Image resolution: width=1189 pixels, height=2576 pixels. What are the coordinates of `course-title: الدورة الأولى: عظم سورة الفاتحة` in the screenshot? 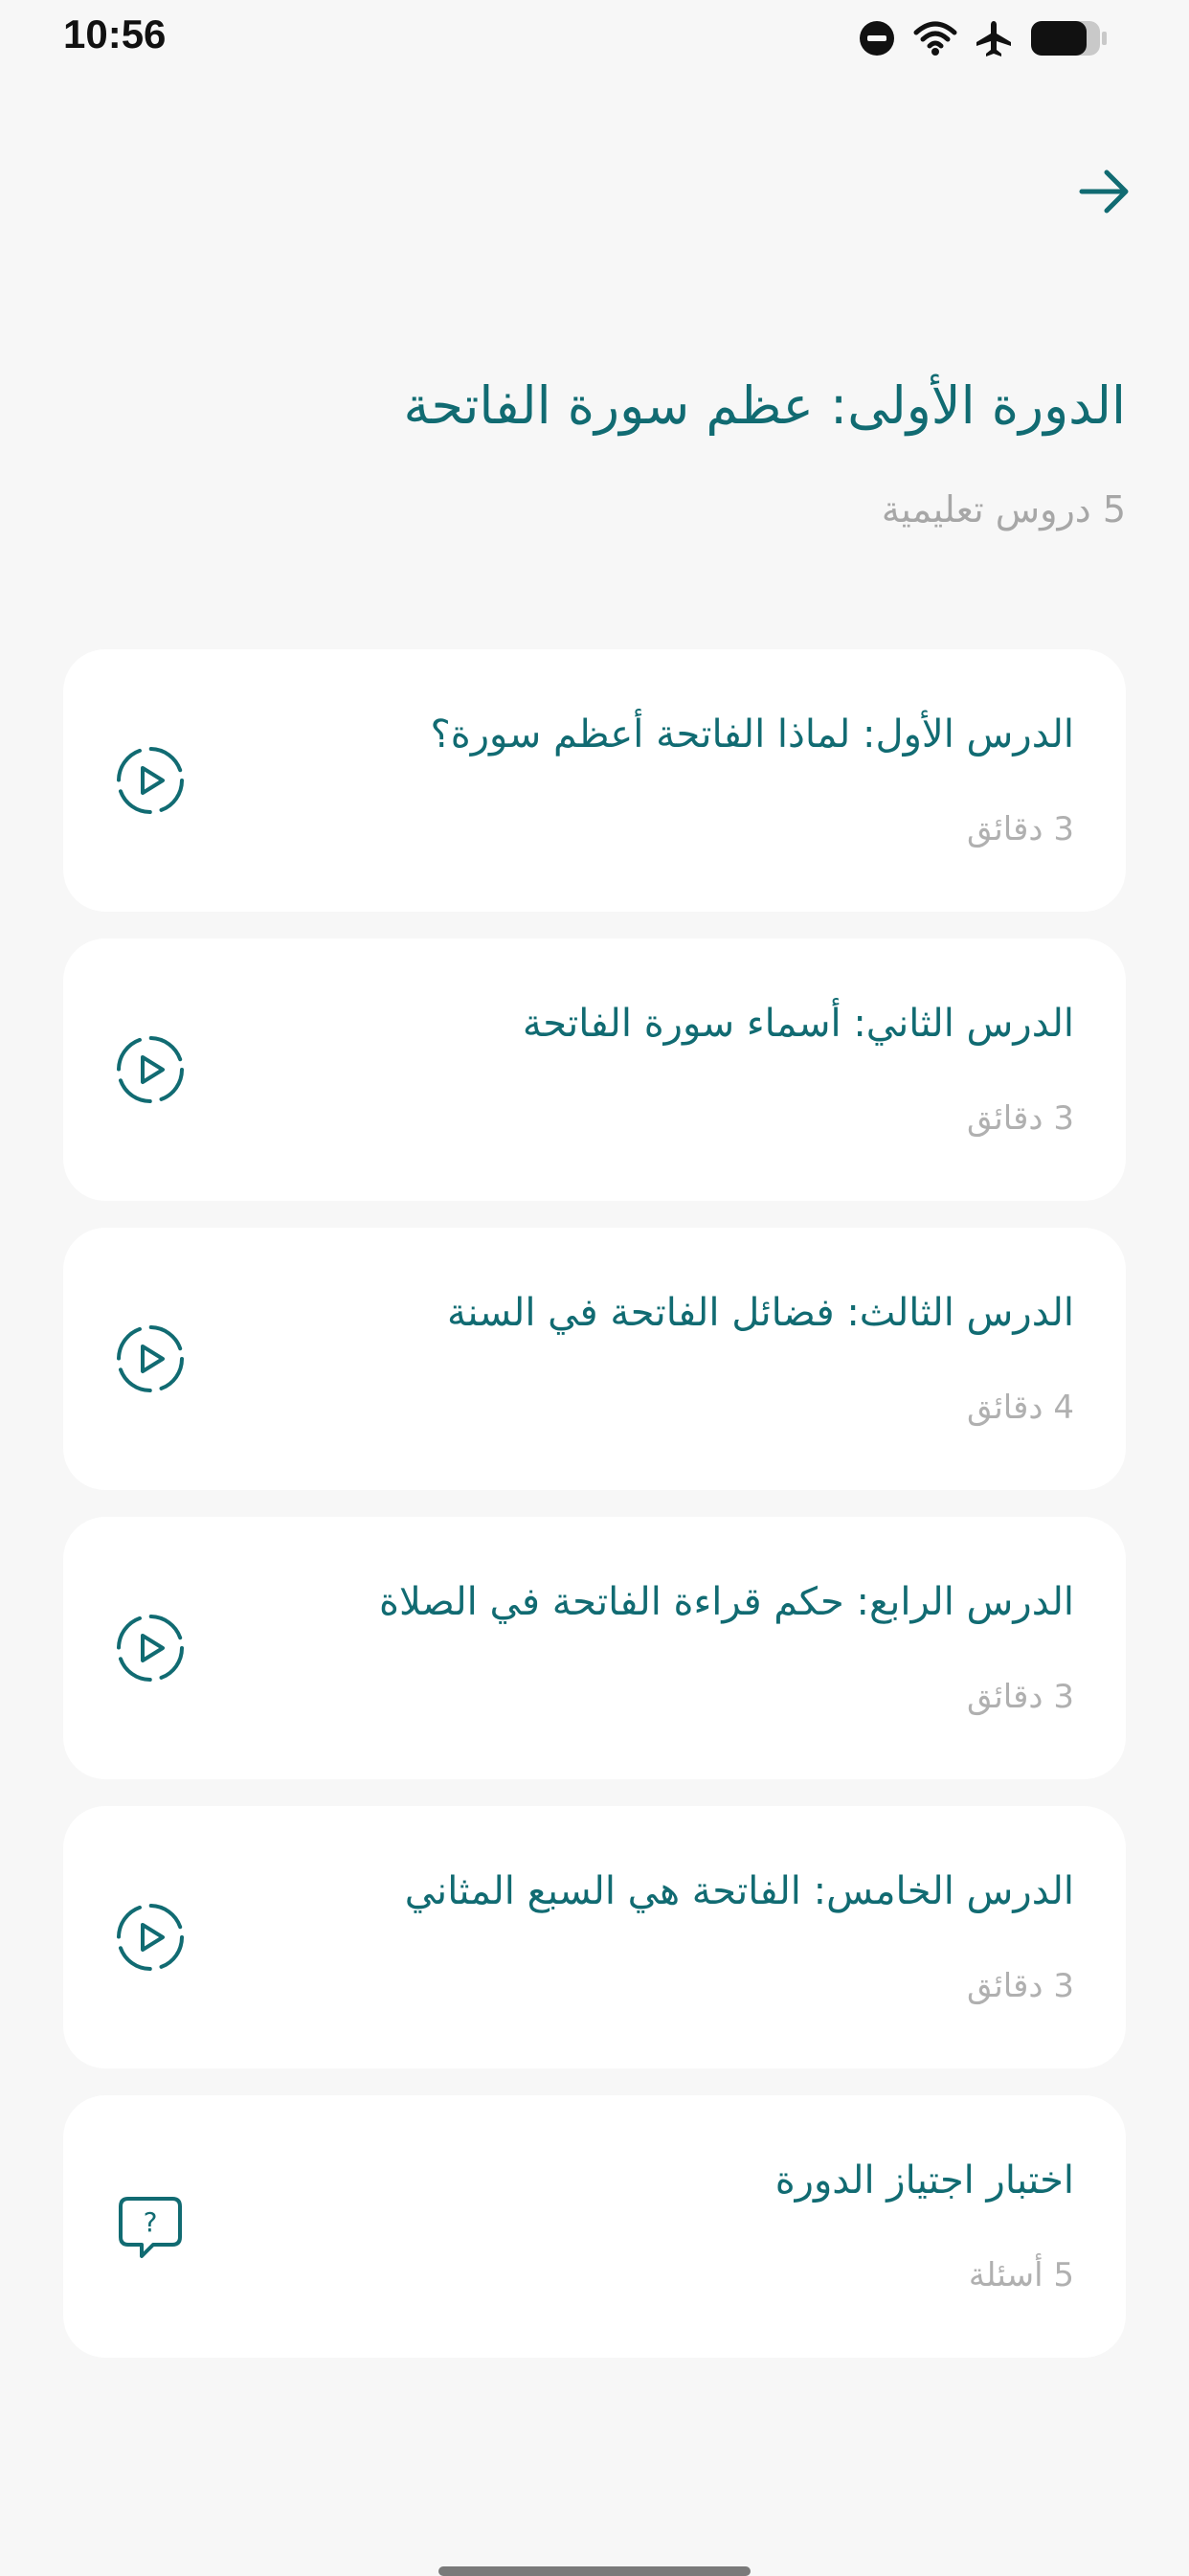 It's located at (764, 405).